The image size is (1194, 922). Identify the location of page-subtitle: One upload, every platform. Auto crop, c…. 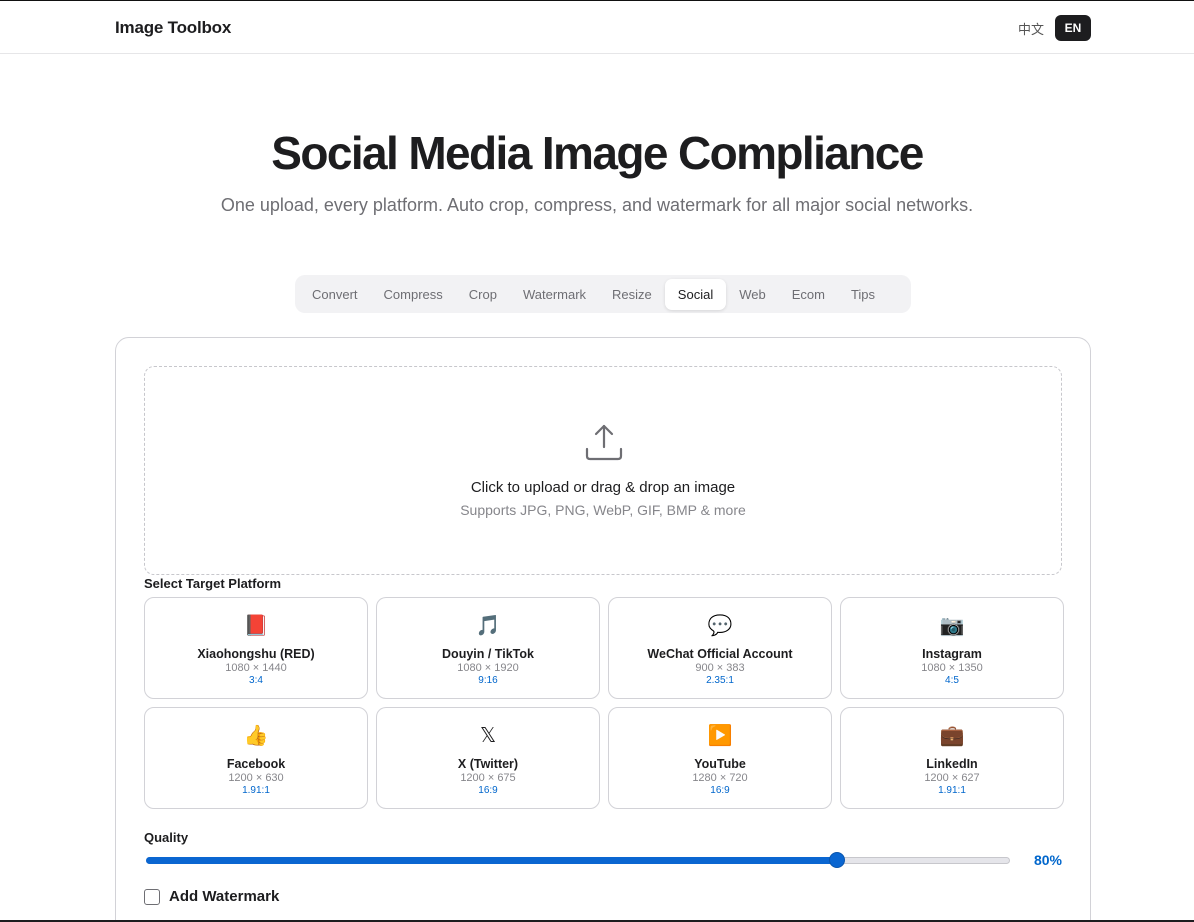
(597, 205).